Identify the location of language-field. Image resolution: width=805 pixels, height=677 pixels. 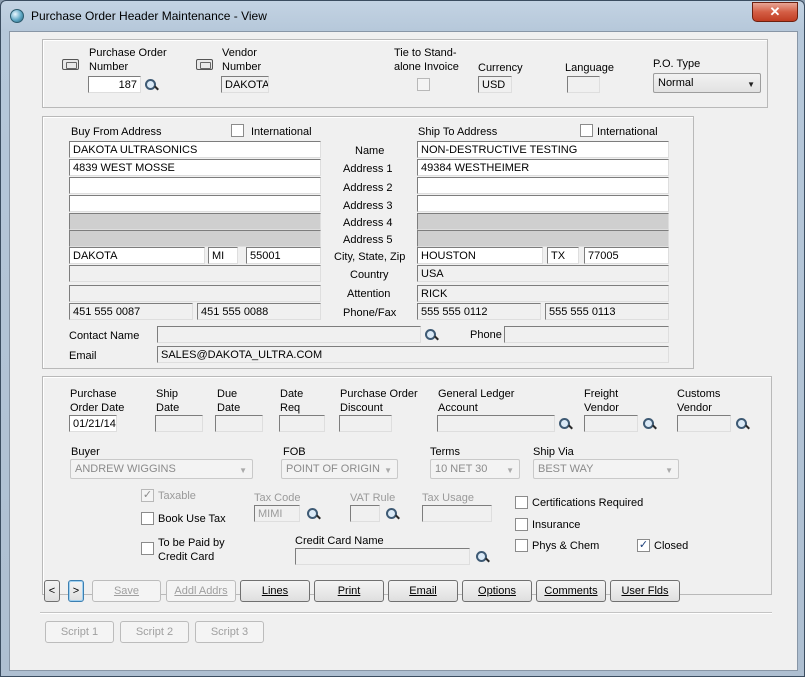
(583, 84).